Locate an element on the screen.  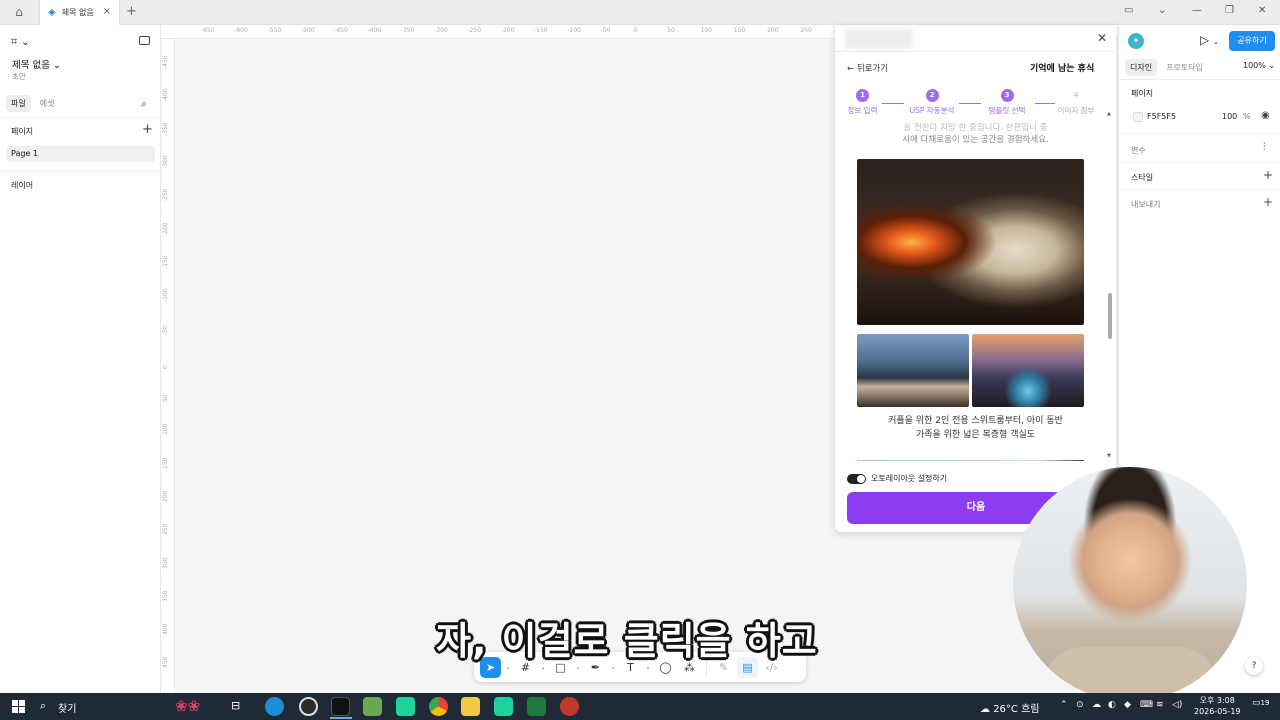
image-app-icon is located at coordinates (372, 706).